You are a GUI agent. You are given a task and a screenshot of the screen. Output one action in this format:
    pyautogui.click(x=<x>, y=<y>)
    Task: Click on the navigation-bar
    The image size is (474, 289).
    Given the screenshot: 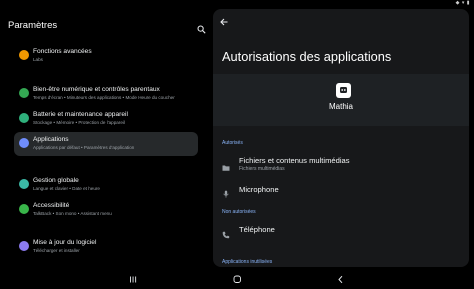 What is the action you would take?
    pyautogui.click(x=237, y=275)
    